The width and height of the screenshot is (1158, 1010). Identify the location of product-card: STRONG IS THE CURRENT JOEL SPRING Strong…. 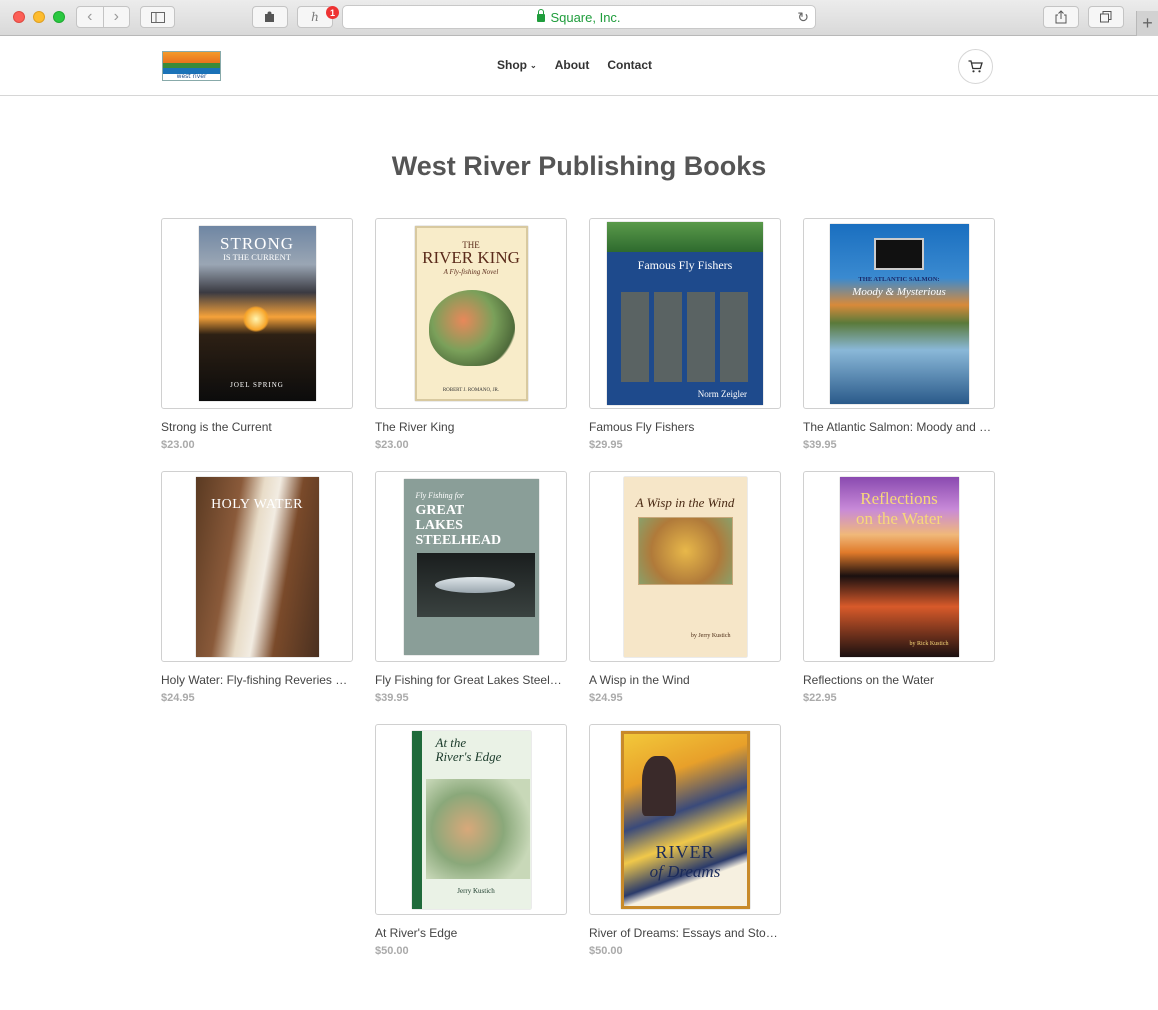
(257, 334).